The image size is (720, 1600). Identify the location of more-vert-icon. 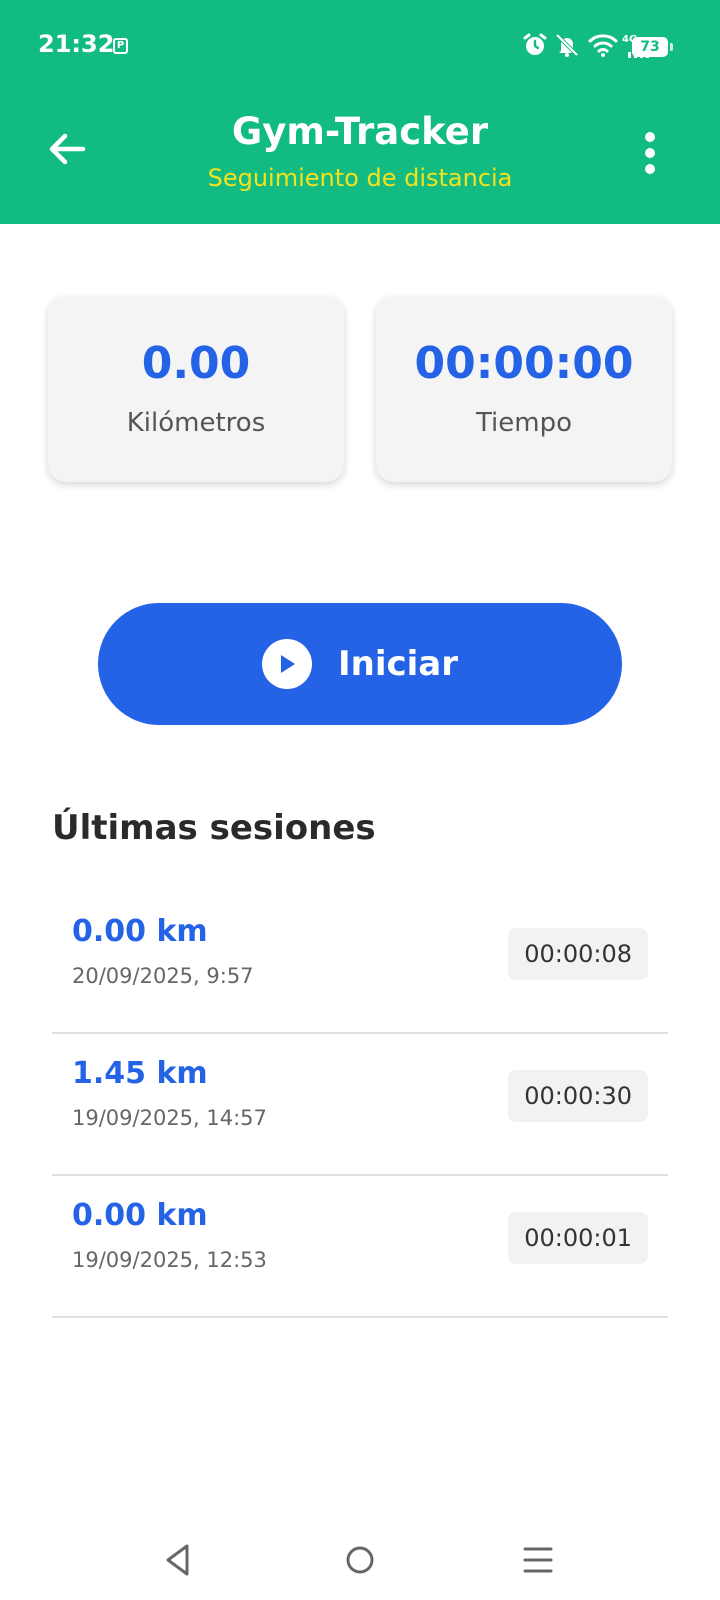
(650, 153).